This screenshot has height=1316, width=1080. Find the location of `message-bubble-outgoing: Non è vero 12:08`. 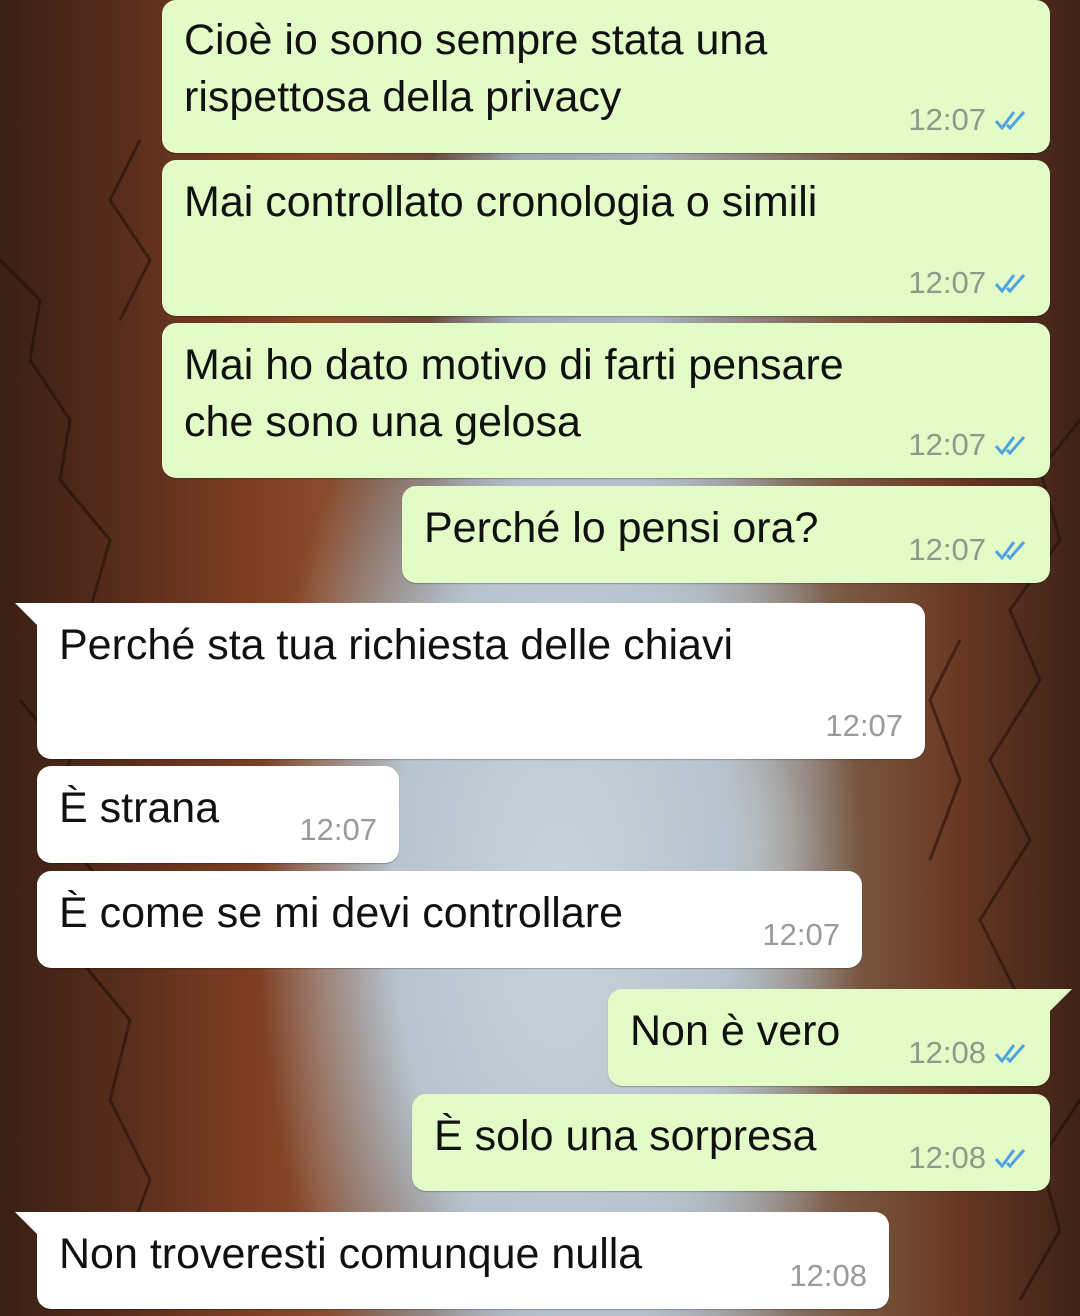

message-bubble-outgoing: Non è vero 12:08 is located at coordinates (840, 1037).